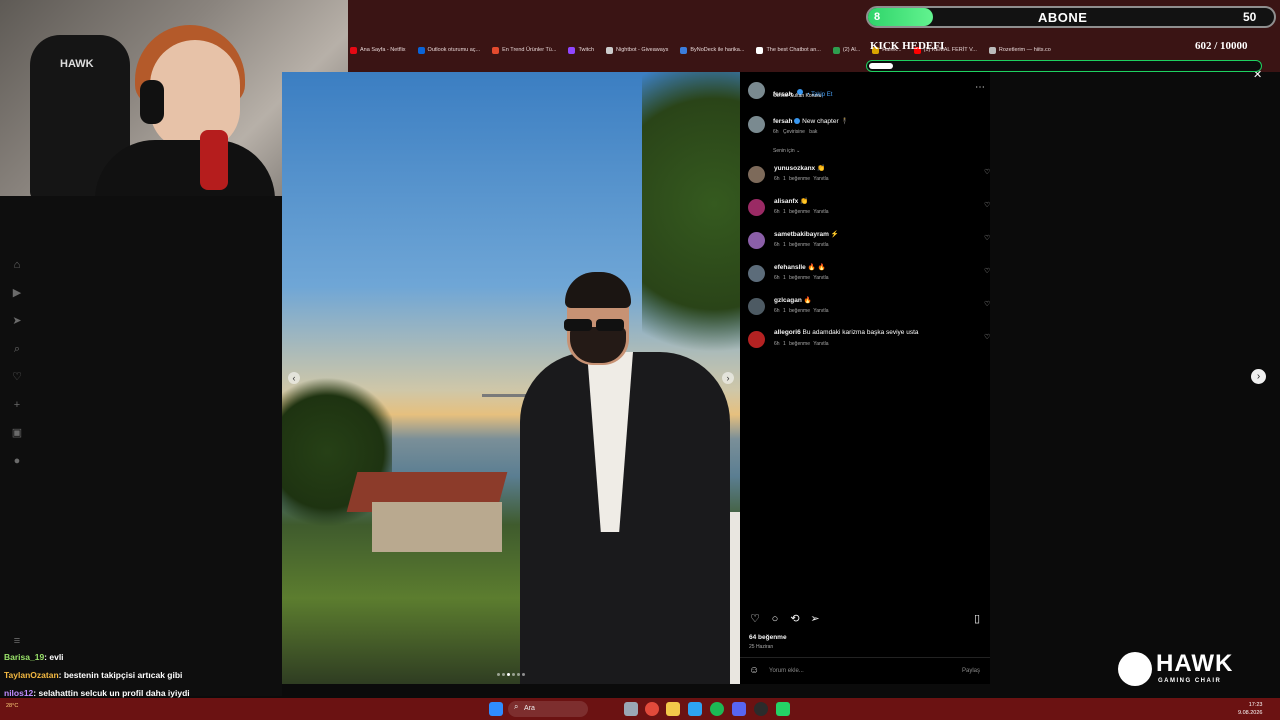 Image resolution: width=1280 pixels, height=720 pixels. I want to click on carousel-dots, so click(511, 674).